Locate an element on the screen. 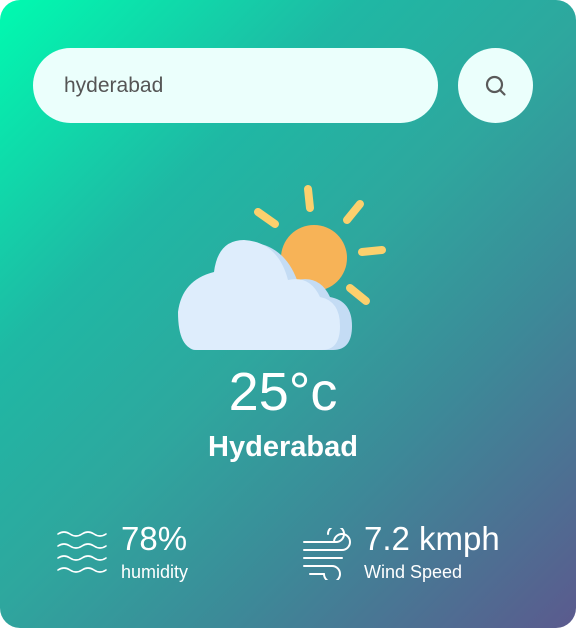 The image size is (576, 628). wind-icon is located at coordinates (327, 554).